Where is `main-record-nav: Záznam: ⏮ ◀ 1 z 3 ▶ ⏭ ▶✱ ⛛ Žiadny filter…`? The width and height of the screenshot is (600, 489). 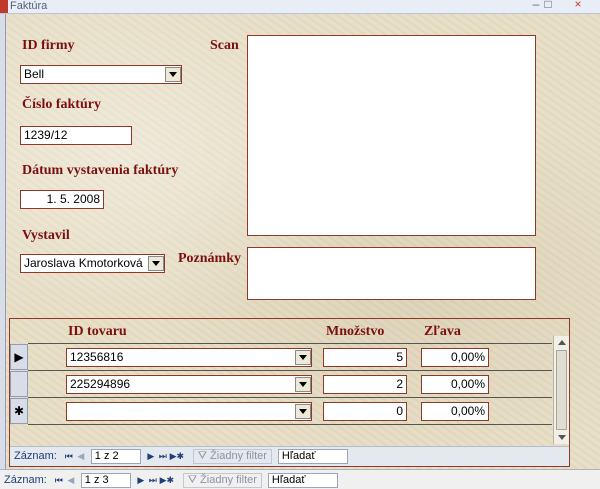 main-record-nav: Záznam: ⏮ ◀ 1 z 3 ▶ ⏭ ▶✱ ⛛ Žiadny filter… is located at coordinates (171, 480).